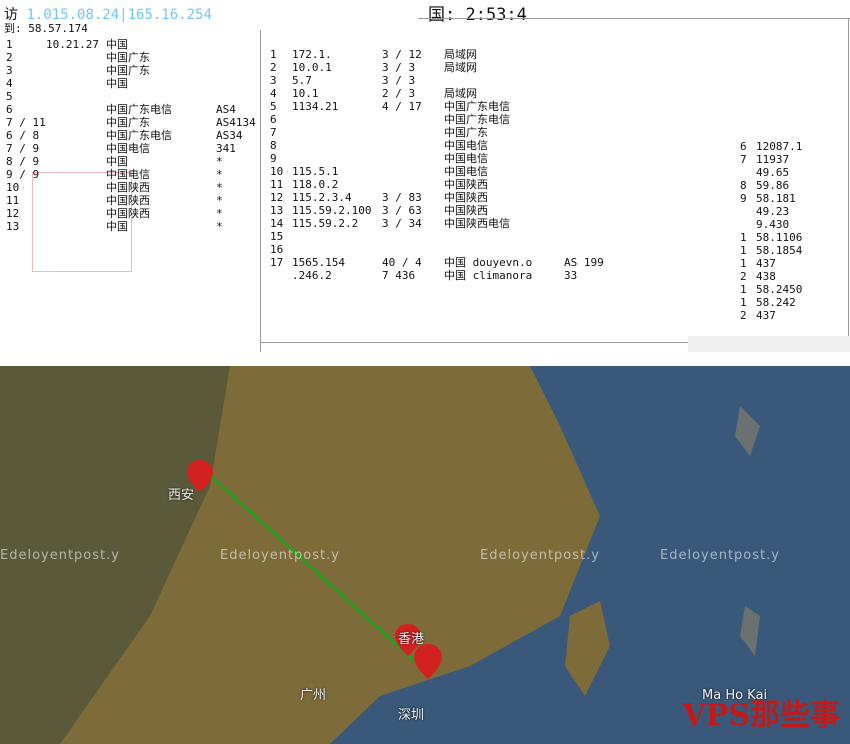 The height and width of the screenshot is (744, 850). I want to click on trace-row: 5, so click(131, 96).